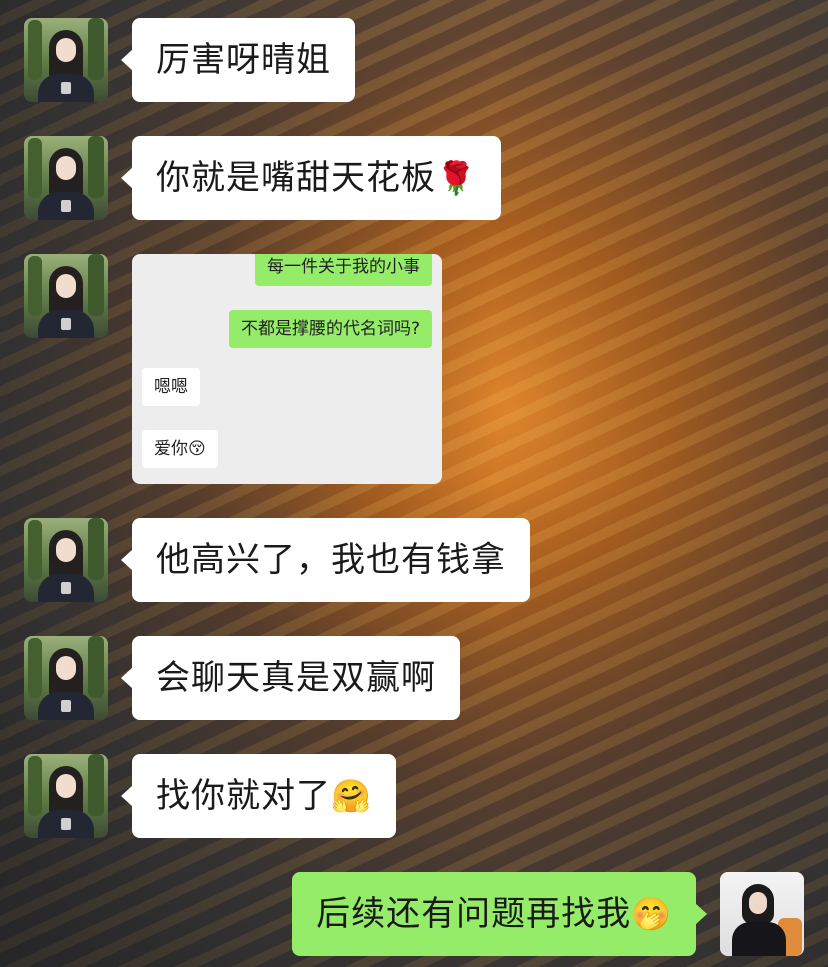 This screenshot has height=967, width=828. I want to click on message-text: 后续还有问题再找我, so click(474, 914).